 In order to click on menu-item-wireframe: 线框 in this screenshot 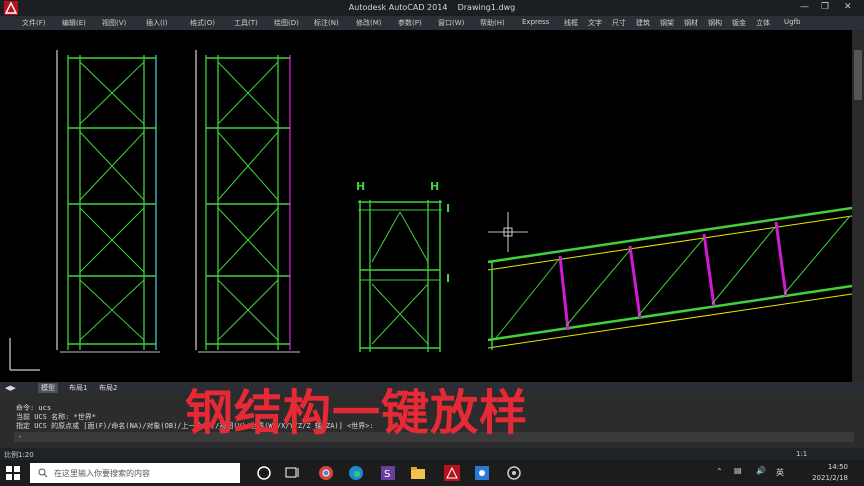, I will do `click(571, 23)`.